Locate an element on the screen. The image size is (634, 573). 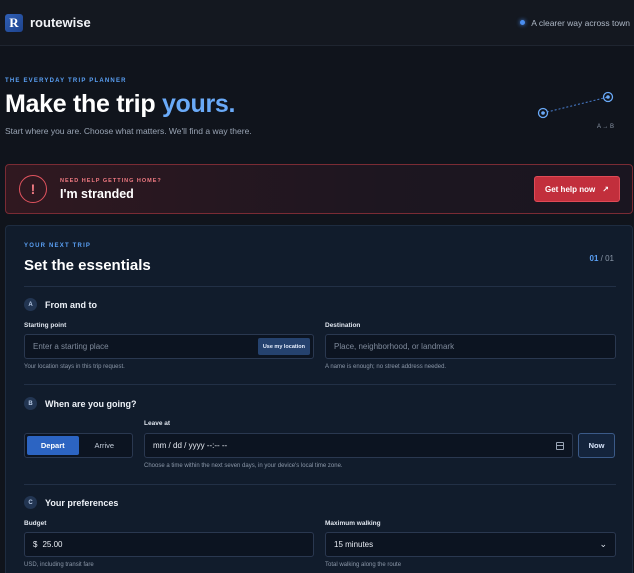
top-bar: R routewise A clearer way across town is located at coordinates (317, 23).